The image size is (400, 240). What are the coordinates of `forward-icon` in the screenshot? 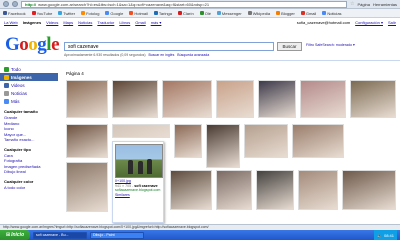 It's located at (15, 4).